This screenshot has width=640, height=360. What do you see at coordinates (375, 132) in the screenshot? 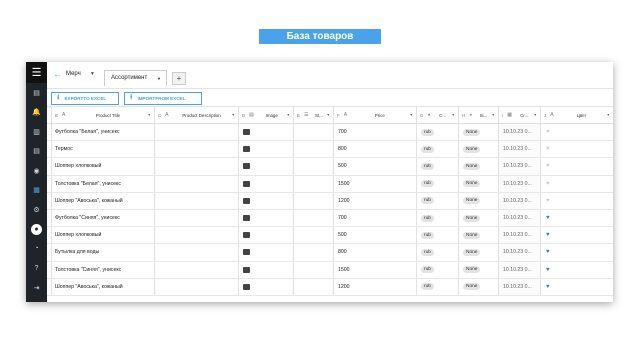
I see `price-cell: 700` at bounding box center [375, 132].